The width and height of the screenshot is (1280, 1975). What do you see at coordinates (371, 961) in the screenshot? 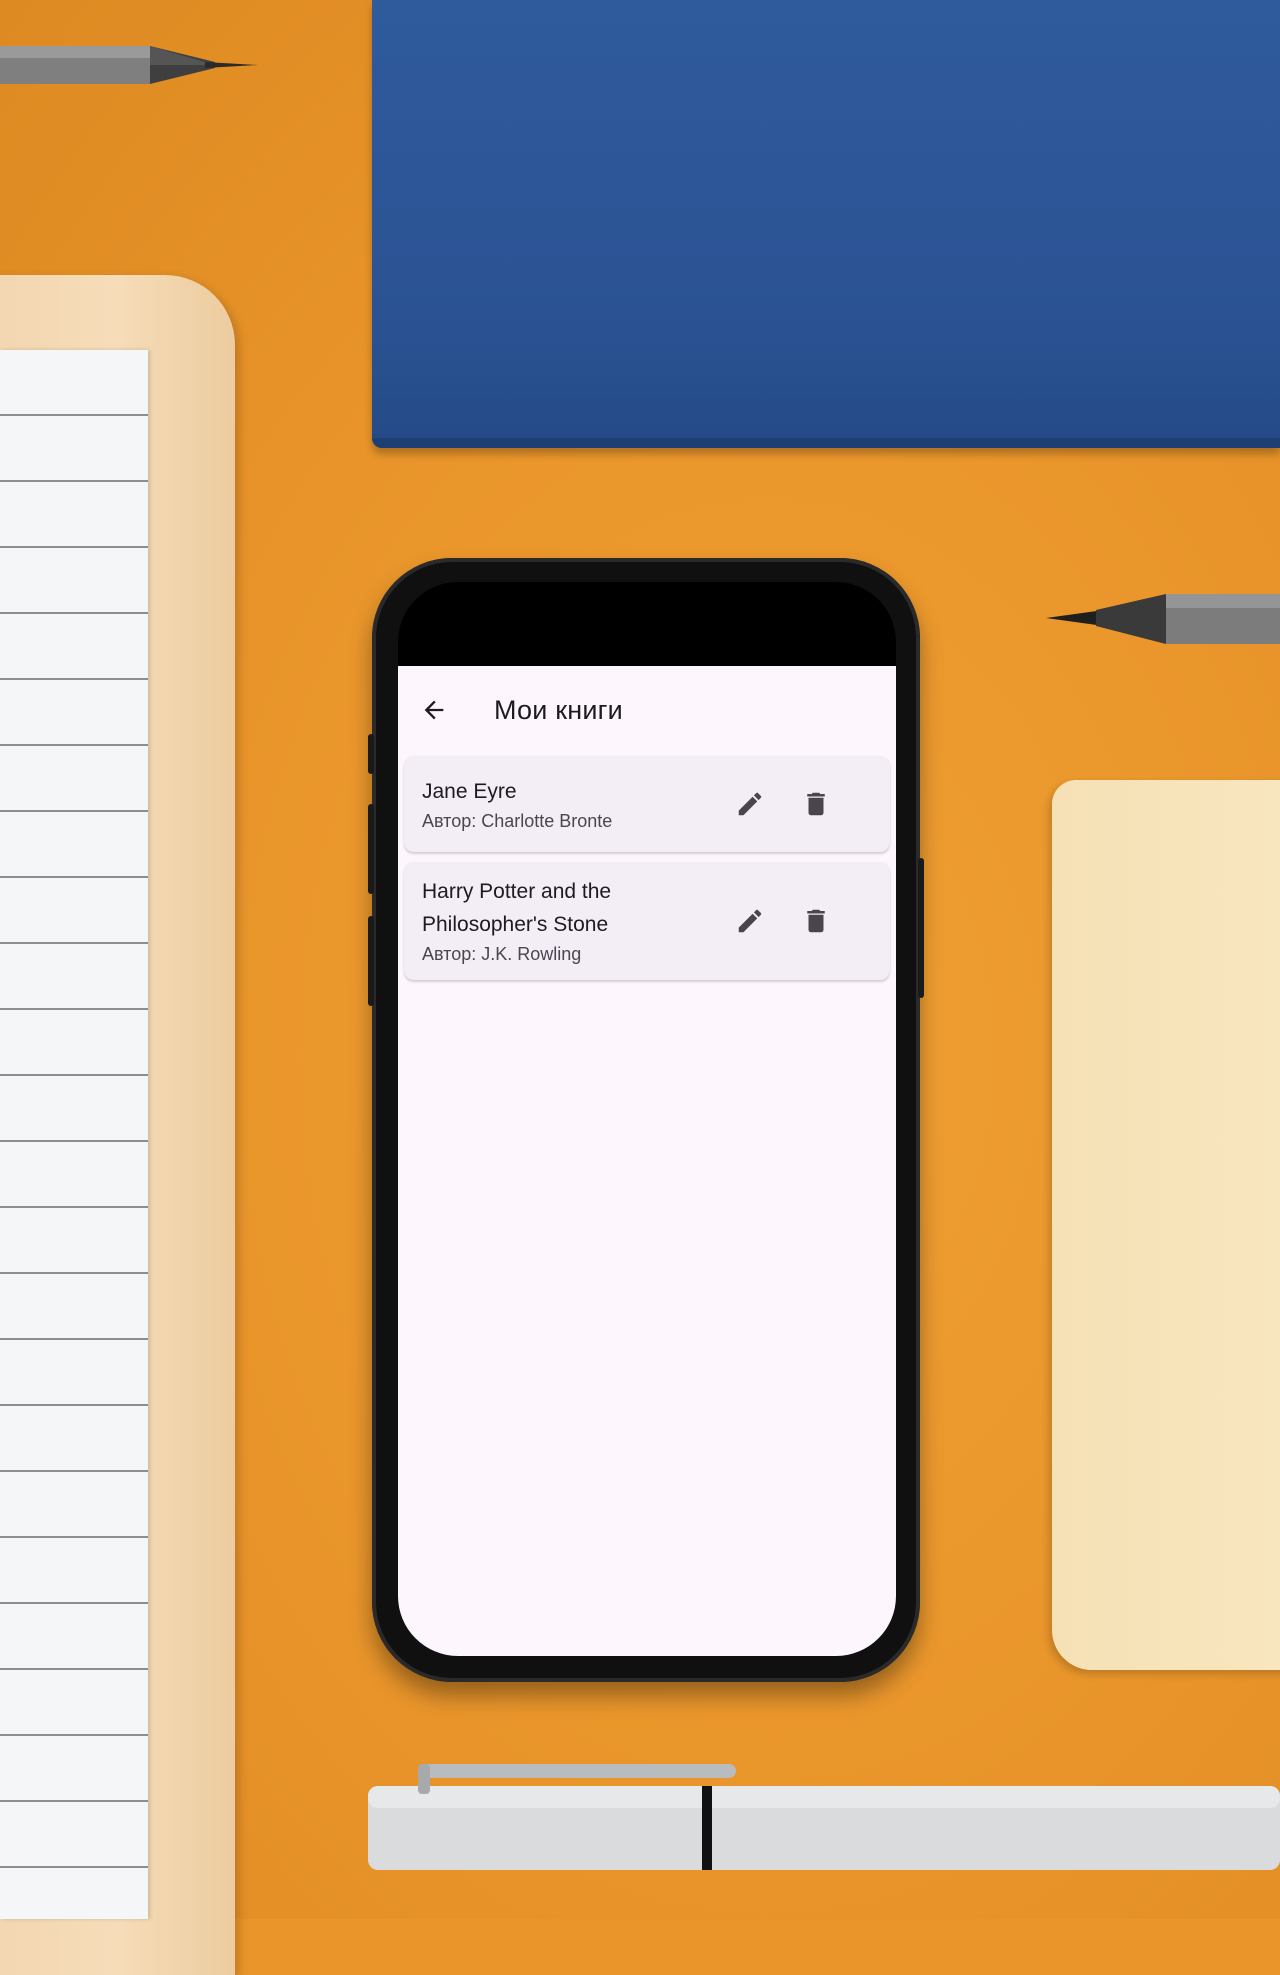
I see `phone-volume-down` at bounding box center [371, 961].